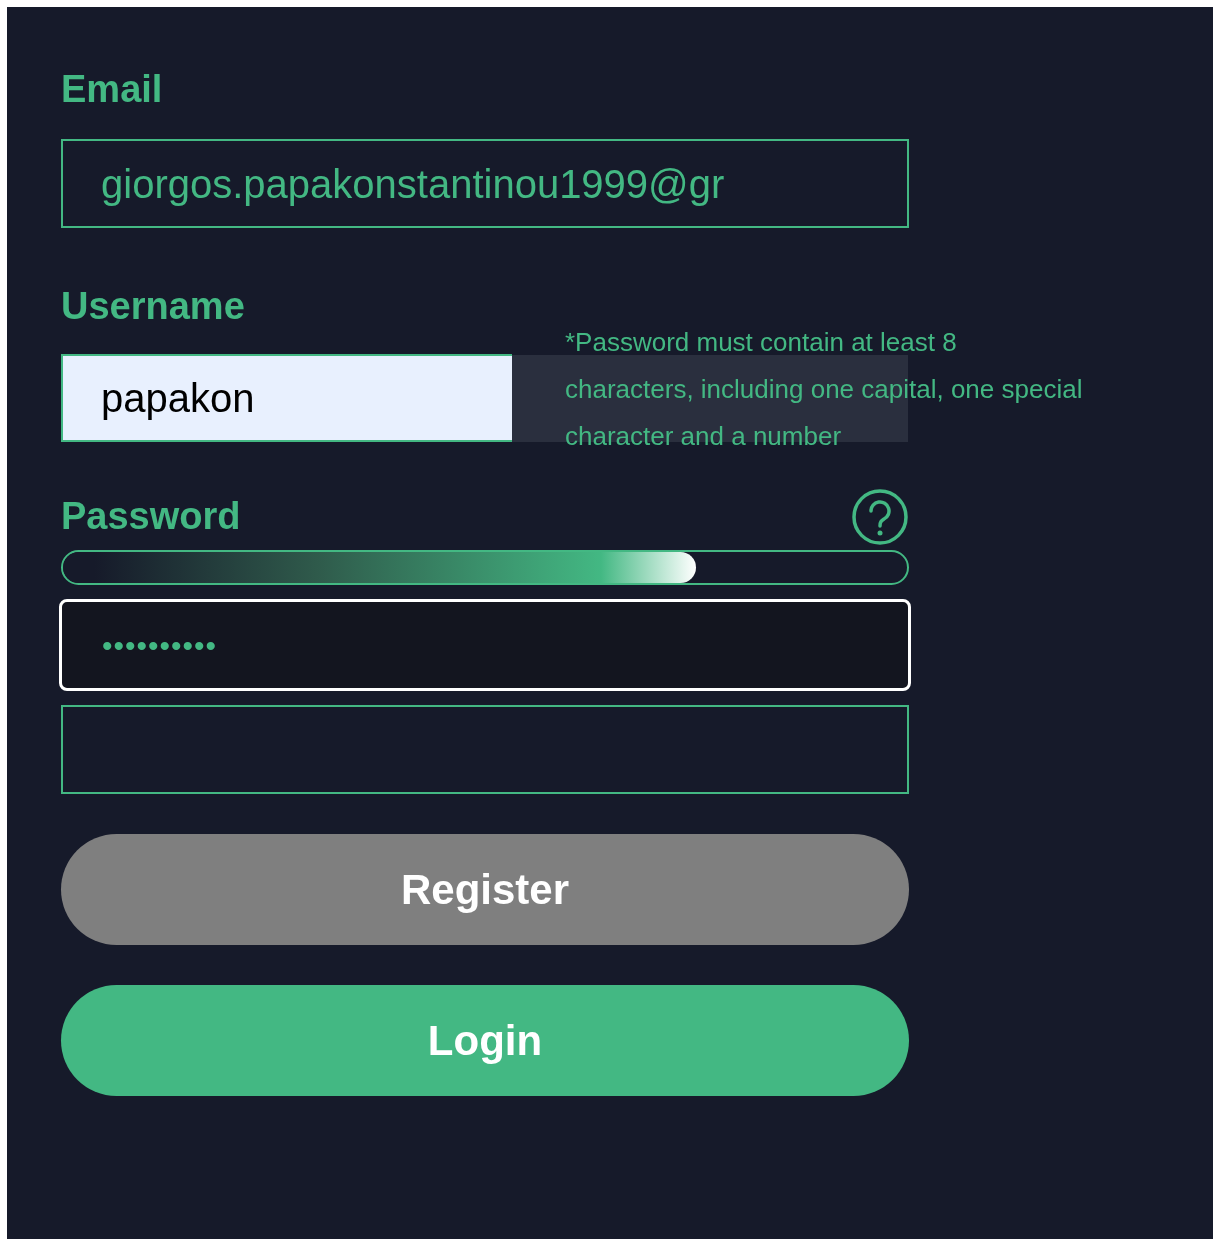 The height and width of the screenshot is (1239, 1213). Describe the element at coordinates (286, 398) in the screenshot. I see `username-field: papakon` at that location.